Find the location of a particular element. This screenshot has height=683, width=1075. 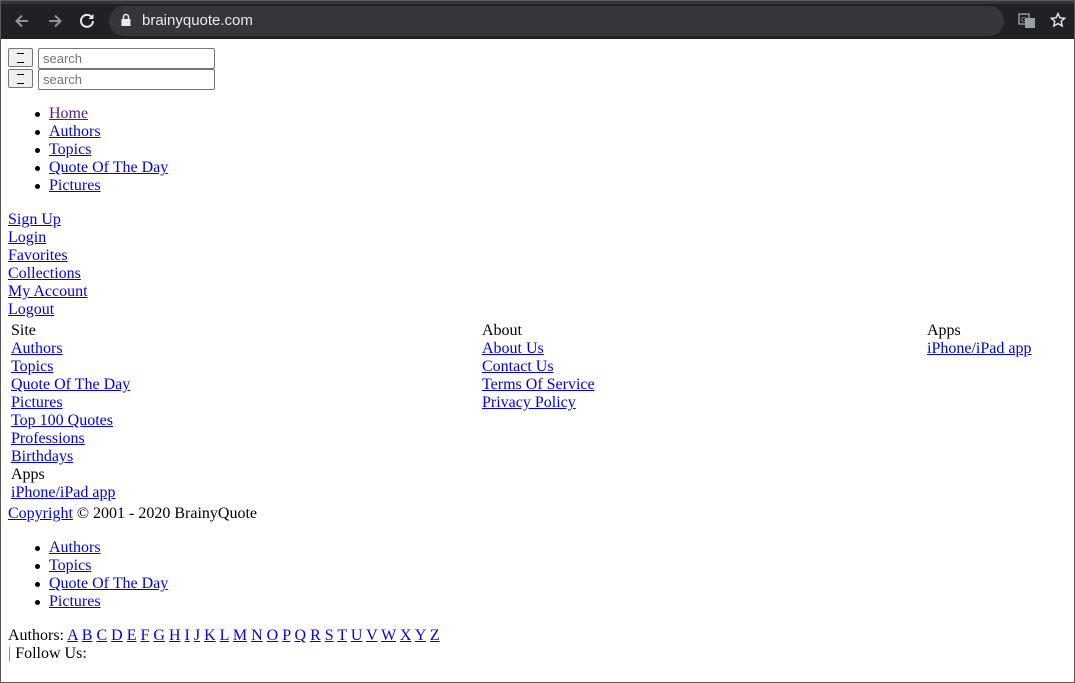

authors-letter-d-link: D is located at coordinates (117, 635).